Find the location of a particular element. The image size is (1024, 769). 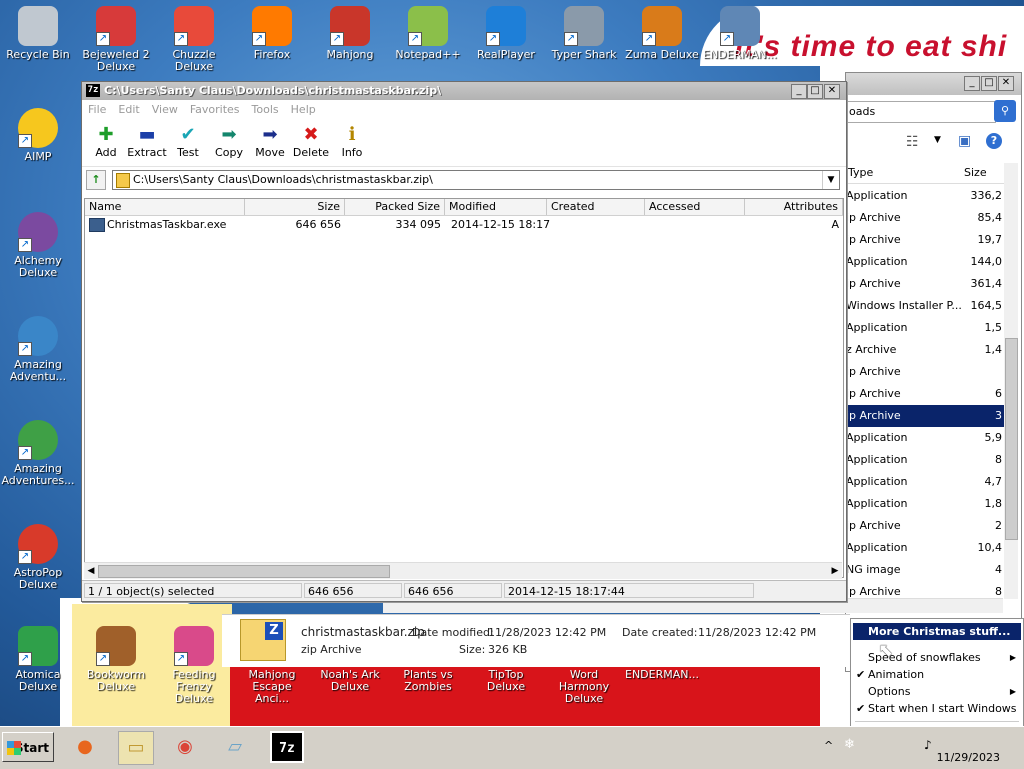

desktop-icon-notepad: ↗ Notepad++ is located at coordinates (428, 30).